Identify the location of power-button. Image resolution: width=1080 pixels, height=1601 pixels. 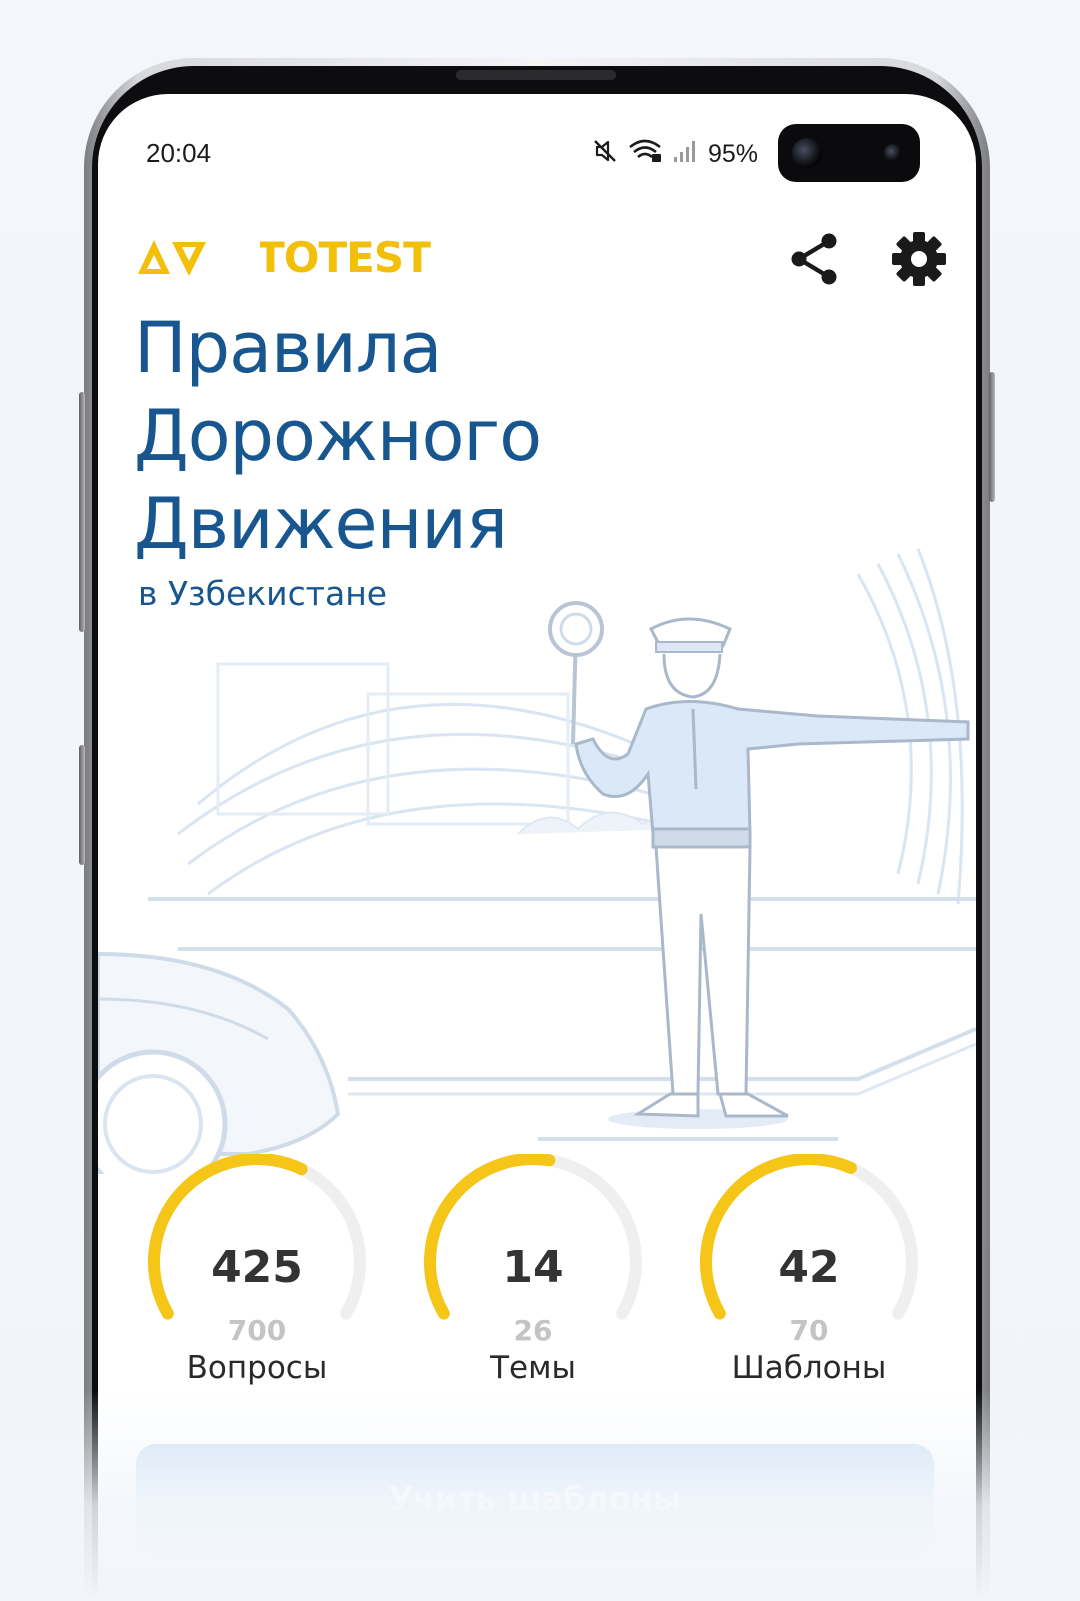
(992, 437).